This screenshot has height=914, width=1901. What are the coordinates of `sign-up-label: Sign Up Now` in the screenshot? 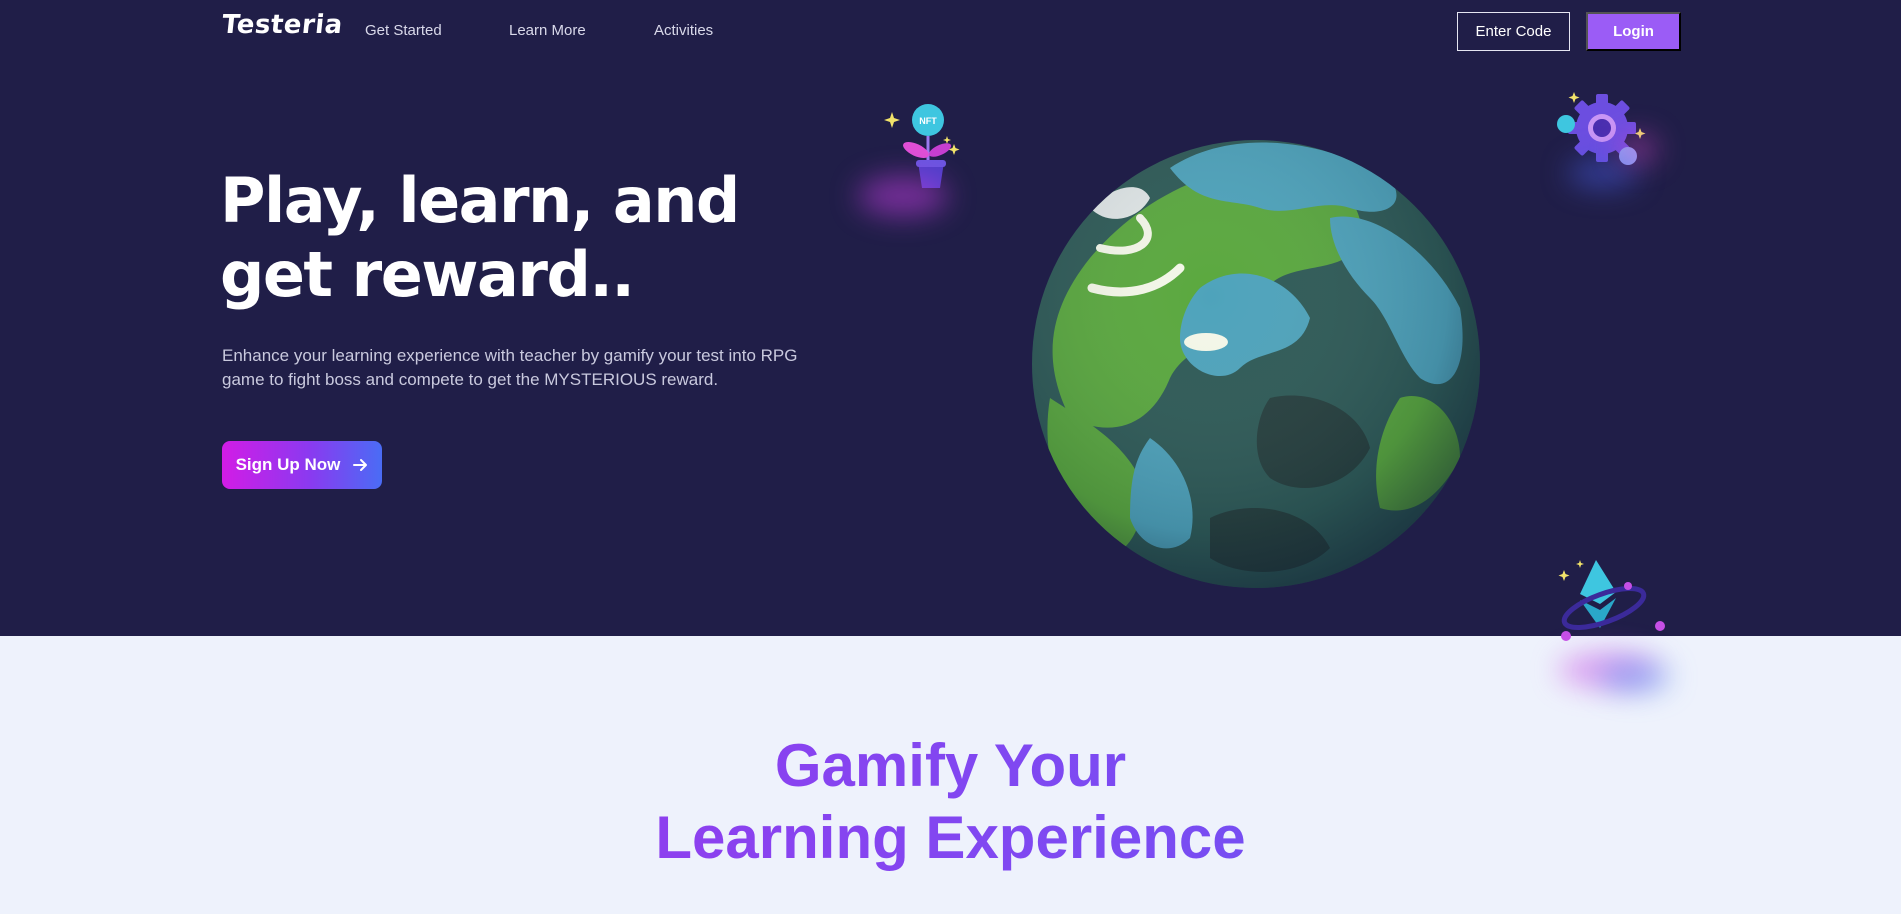 It's located at (288, 464).